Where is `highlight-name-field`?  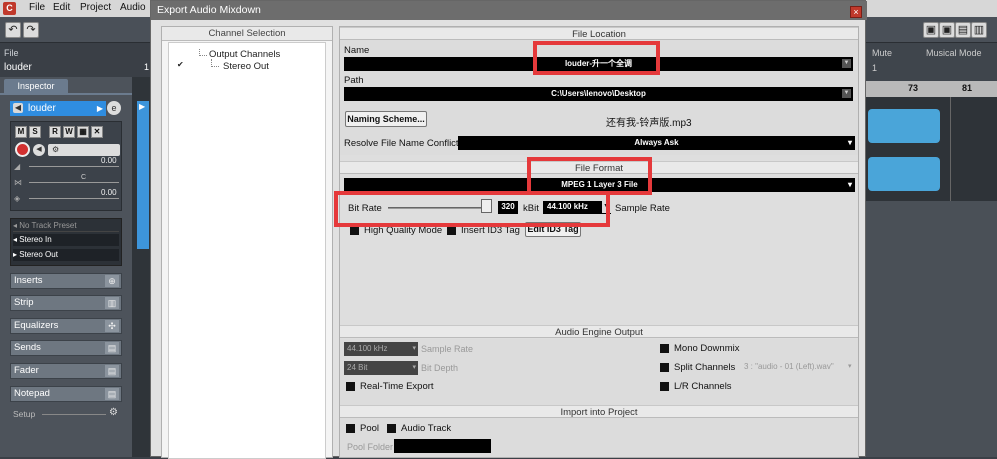
highlight-name-field is located at coordinates (596, 58).